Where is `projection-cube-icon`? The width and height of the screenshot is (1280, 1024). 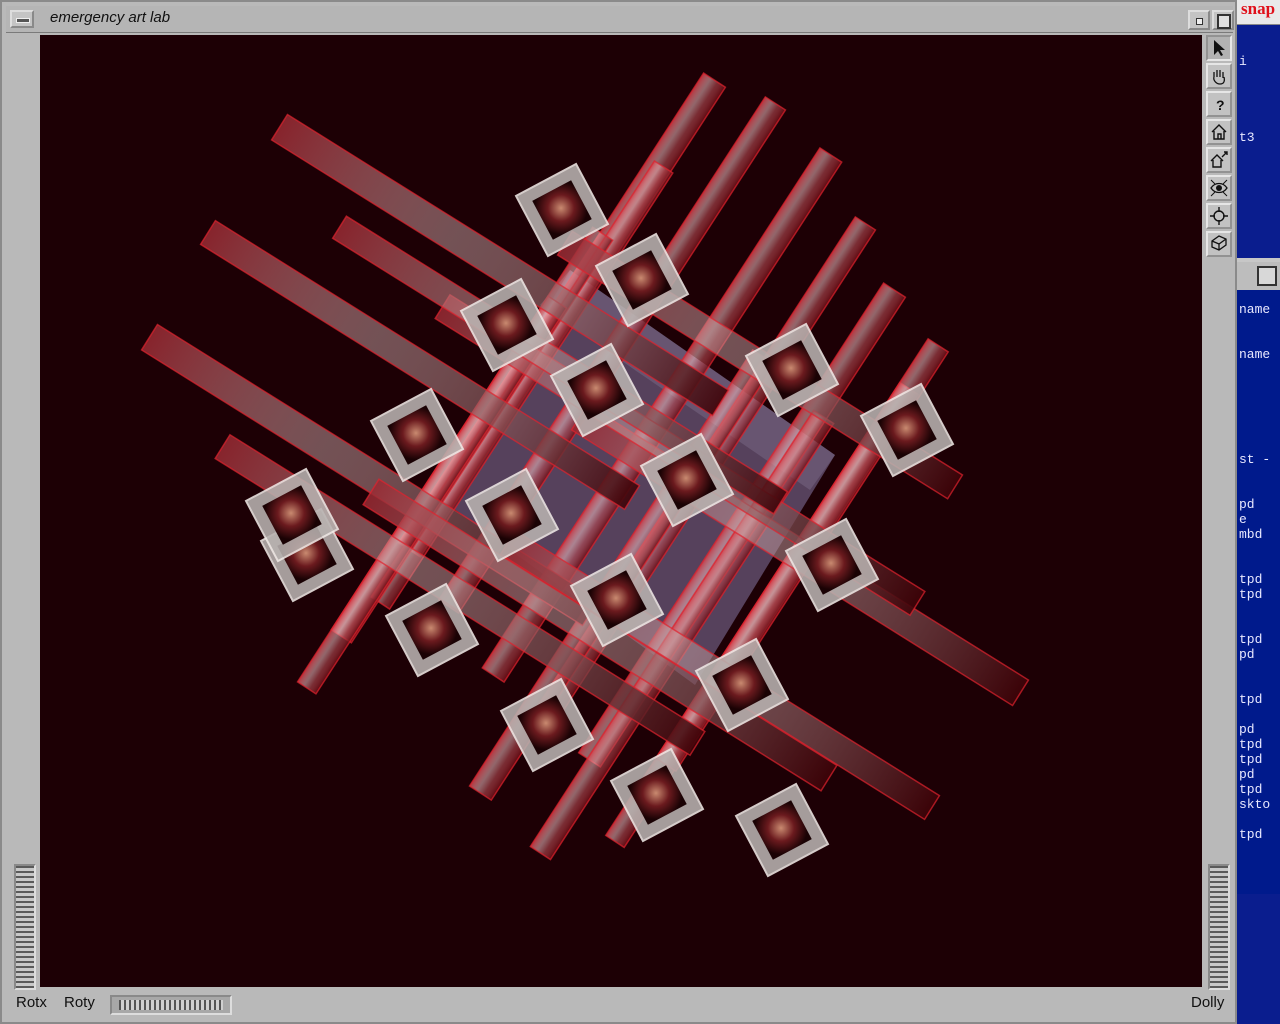
projection-cube-icon is located at coordinates (1219, 243).